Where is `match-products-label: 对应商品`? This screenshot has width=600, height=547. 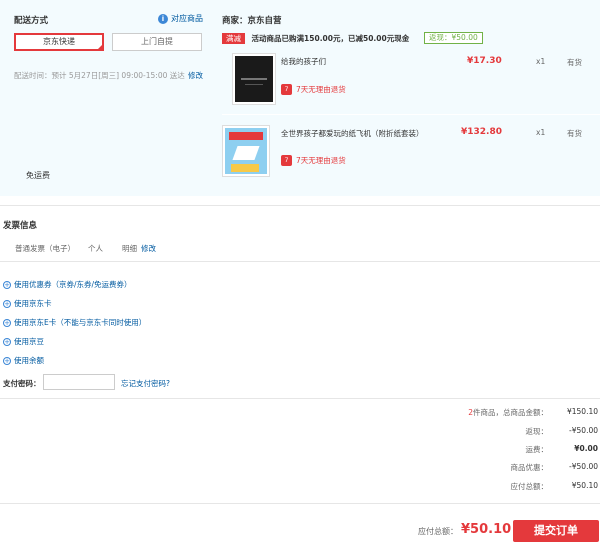 match-products-label: 对应商品 is located at coordinates (187, 18).